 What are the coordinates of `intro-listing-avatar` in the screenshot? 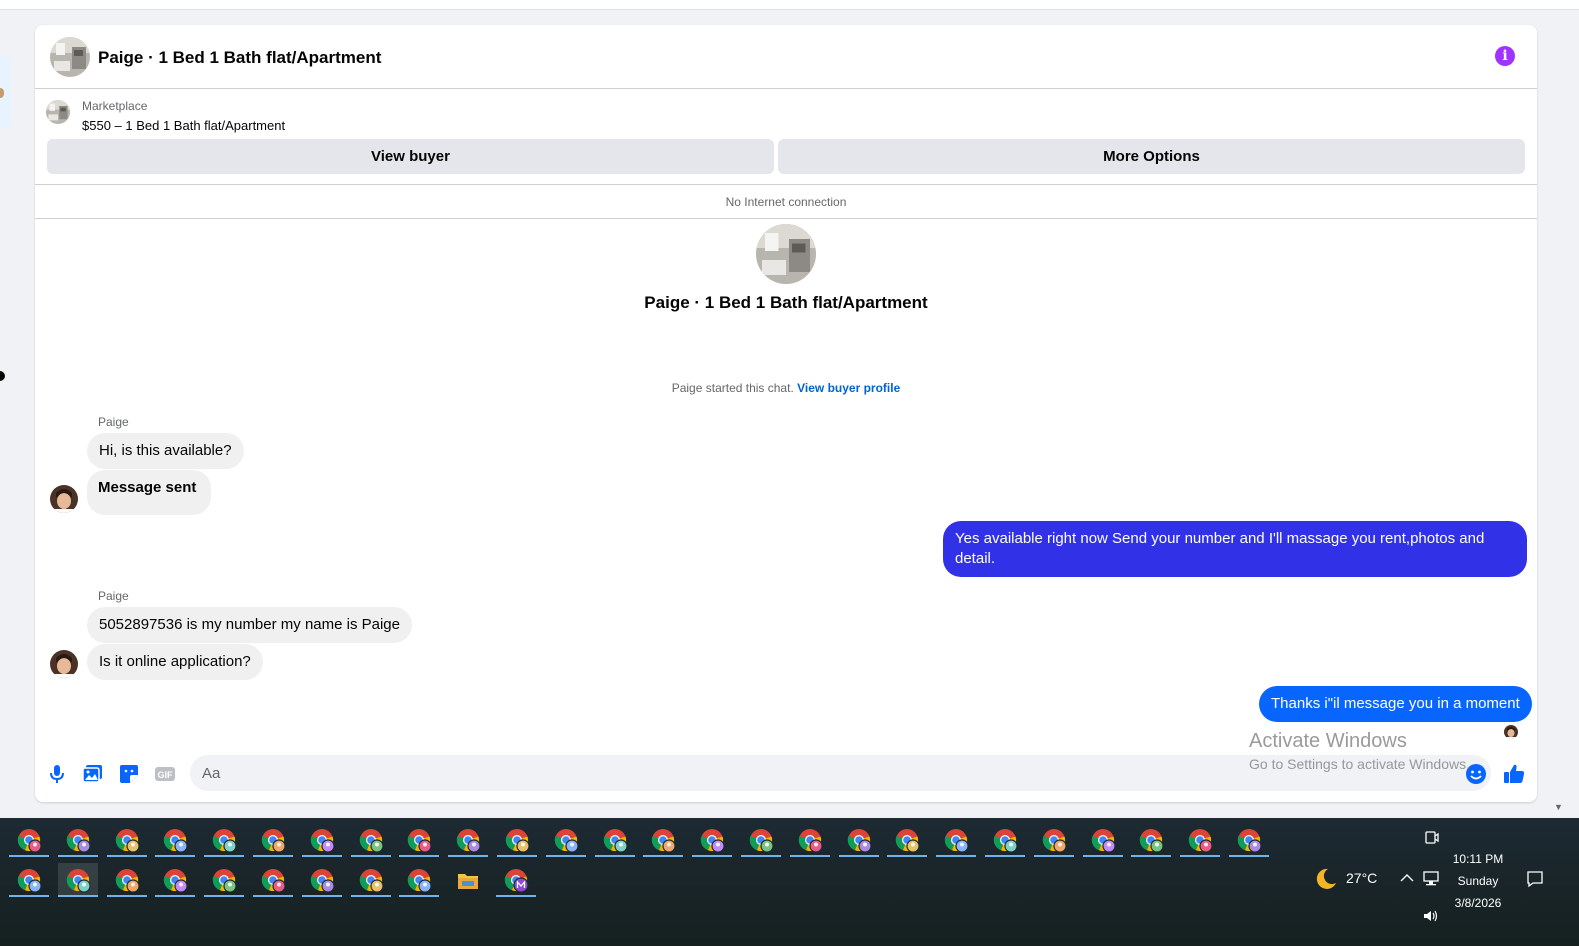 It's located at (786, 254).